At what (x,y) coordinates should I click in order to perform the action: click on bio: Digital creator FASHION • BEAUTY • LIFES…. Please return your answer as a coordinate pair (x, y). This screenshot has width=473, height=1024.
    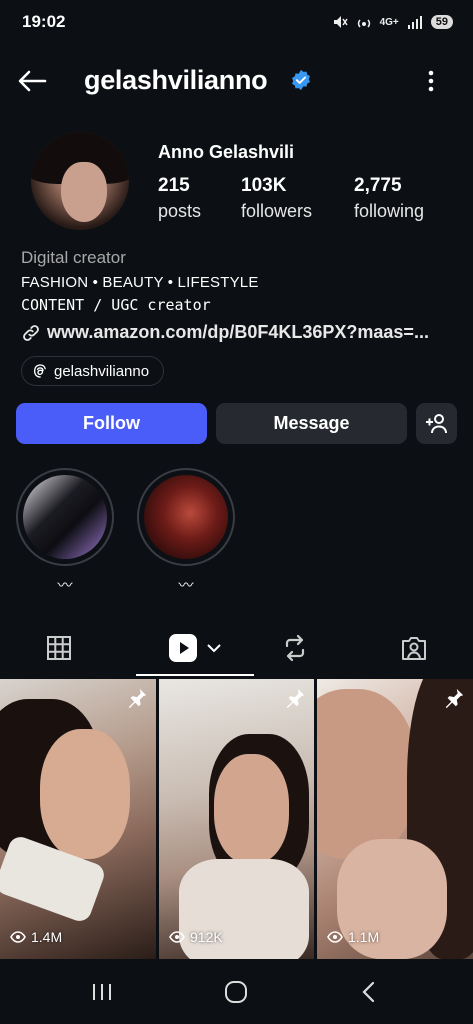
    Looking at the image, I should click on (241, 281).